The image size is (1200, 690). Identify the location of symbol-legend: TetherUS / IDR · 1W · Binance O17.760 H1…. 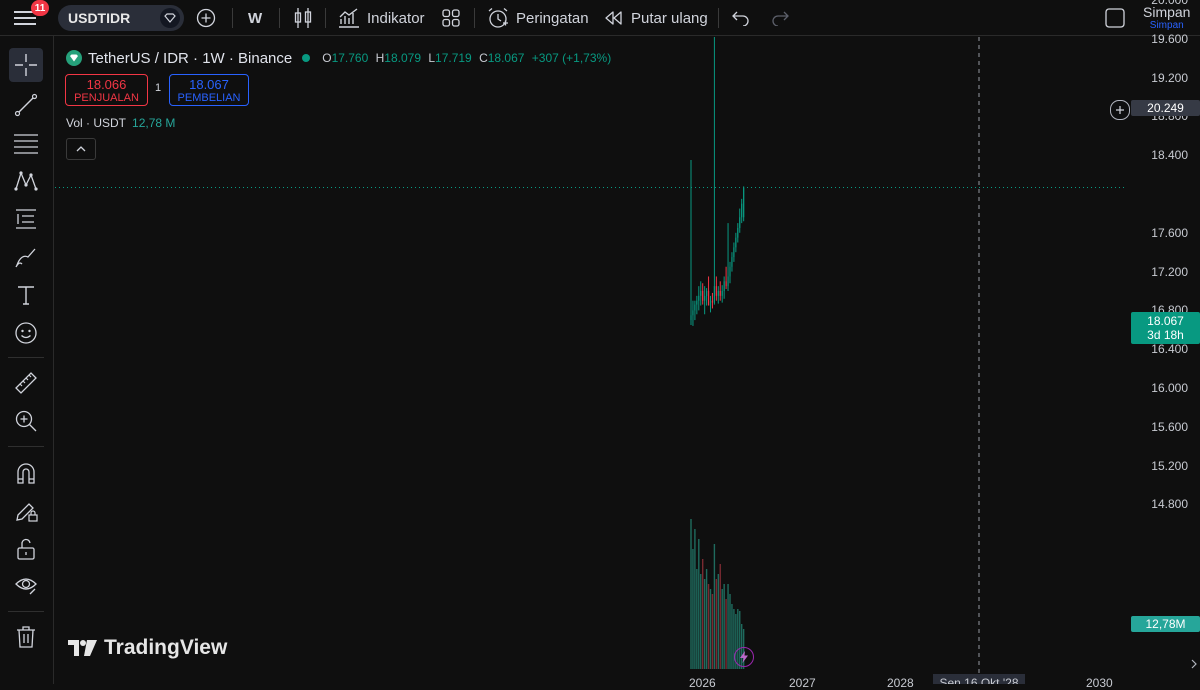
(338, 58).